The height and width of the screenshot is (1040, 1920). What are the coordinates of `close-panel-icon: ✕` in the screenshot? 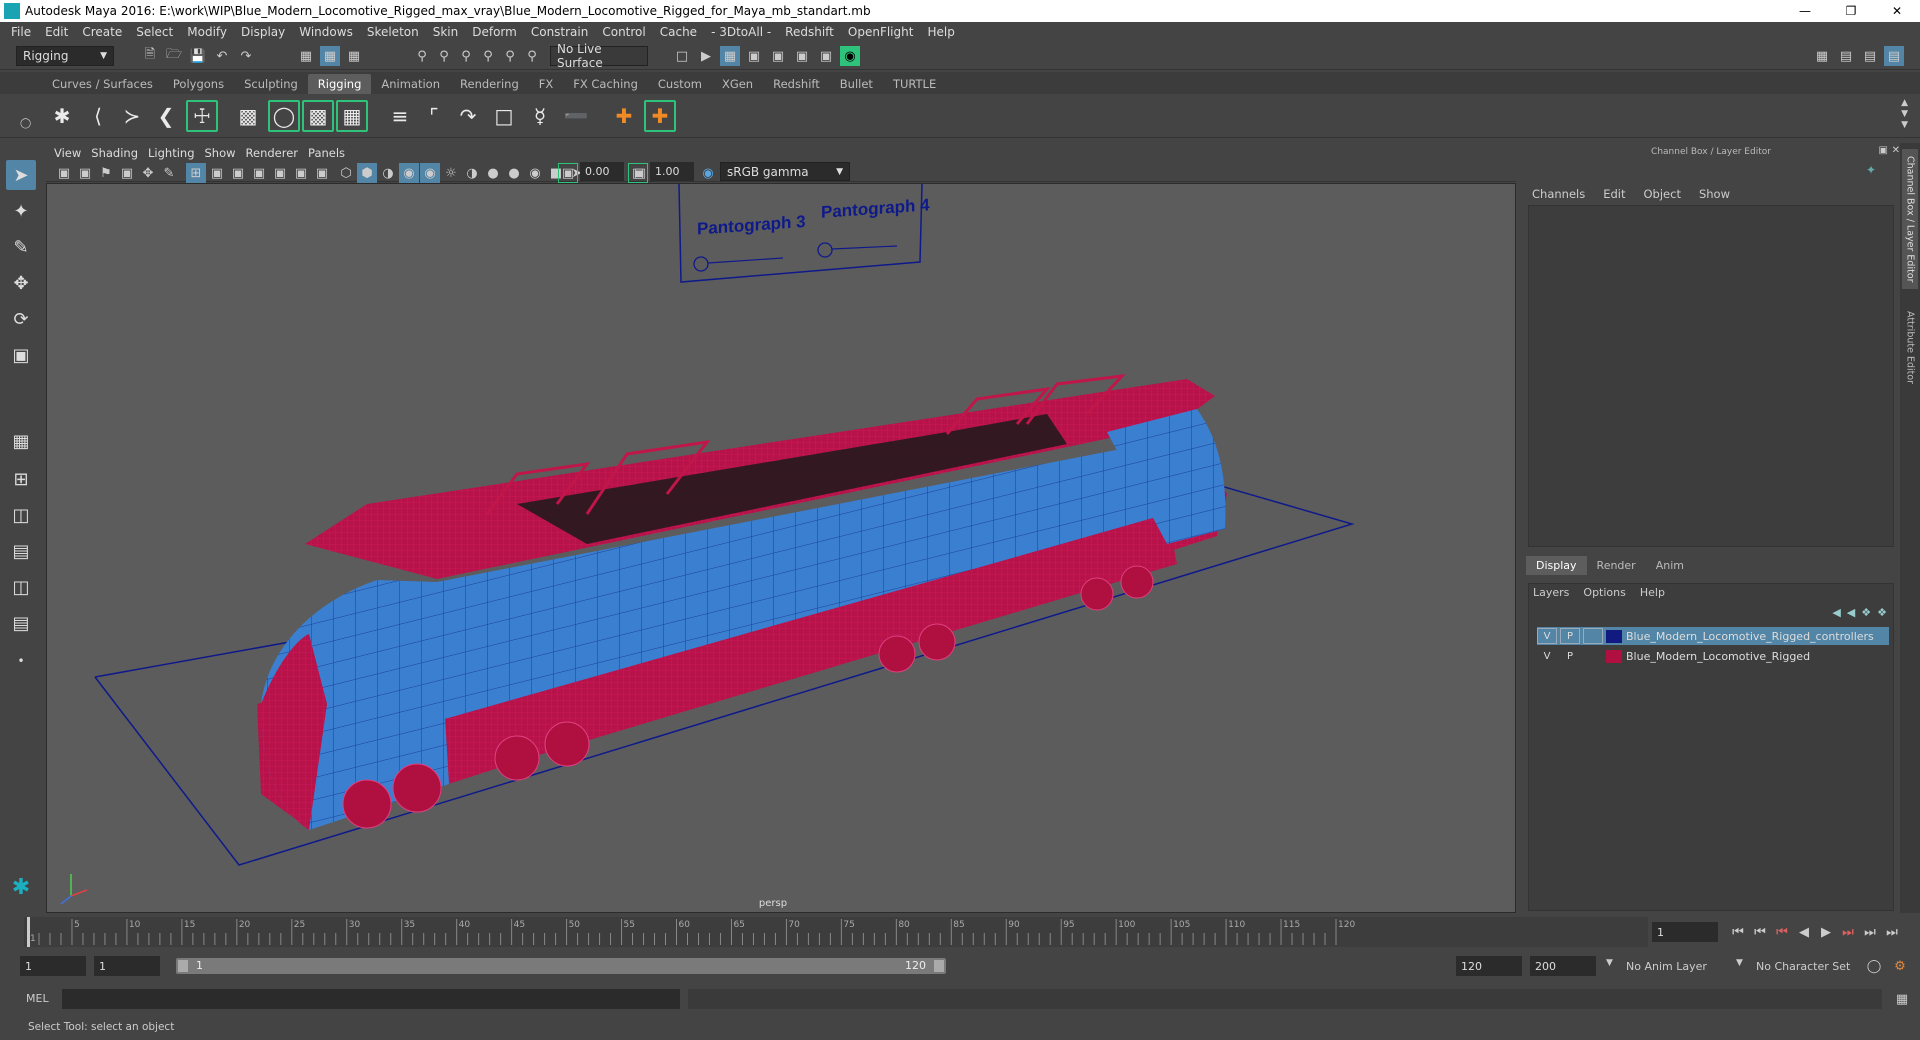 It's located at (1896, 150).